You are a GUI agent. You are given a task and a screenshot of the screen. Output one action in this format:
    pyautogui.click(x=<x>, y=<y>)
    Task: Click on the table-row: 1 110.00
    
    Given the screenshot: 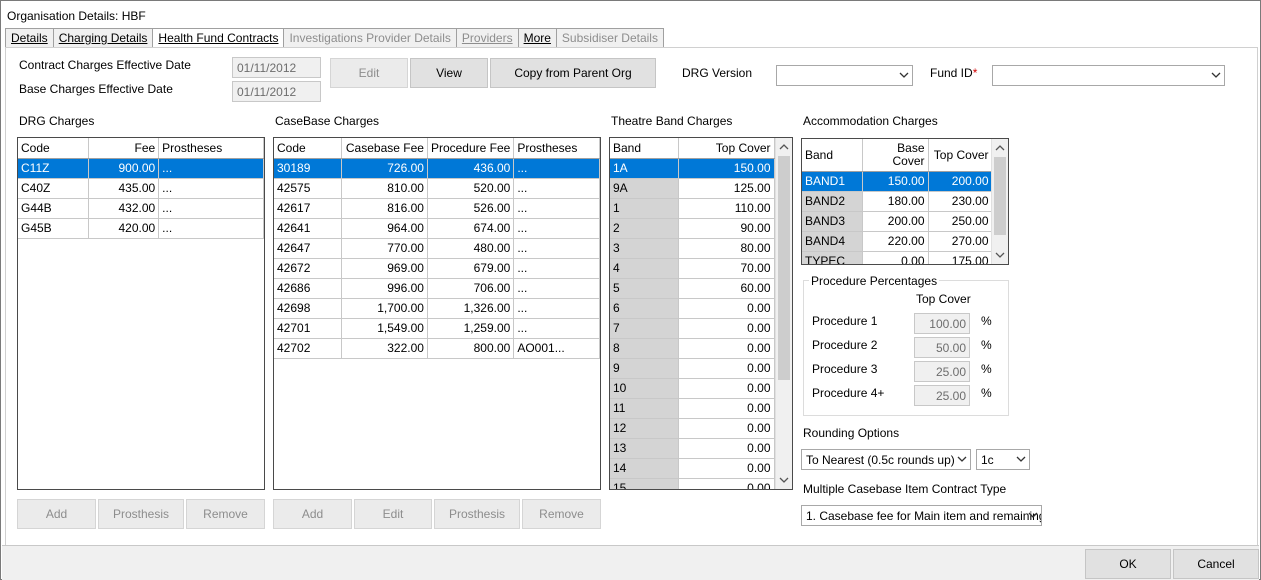 What is the action you would take?
    pyautogui.click(x=692, y=208)
    